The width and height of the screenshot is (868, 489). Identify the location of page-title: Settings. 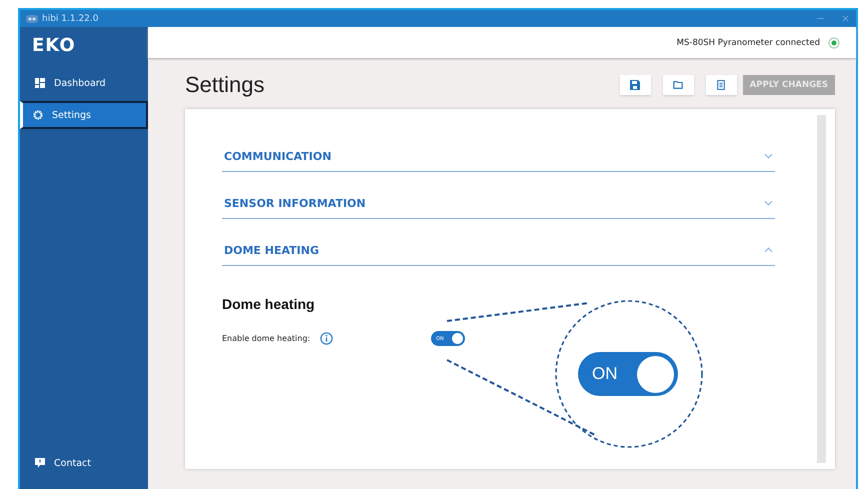
(224, 85).